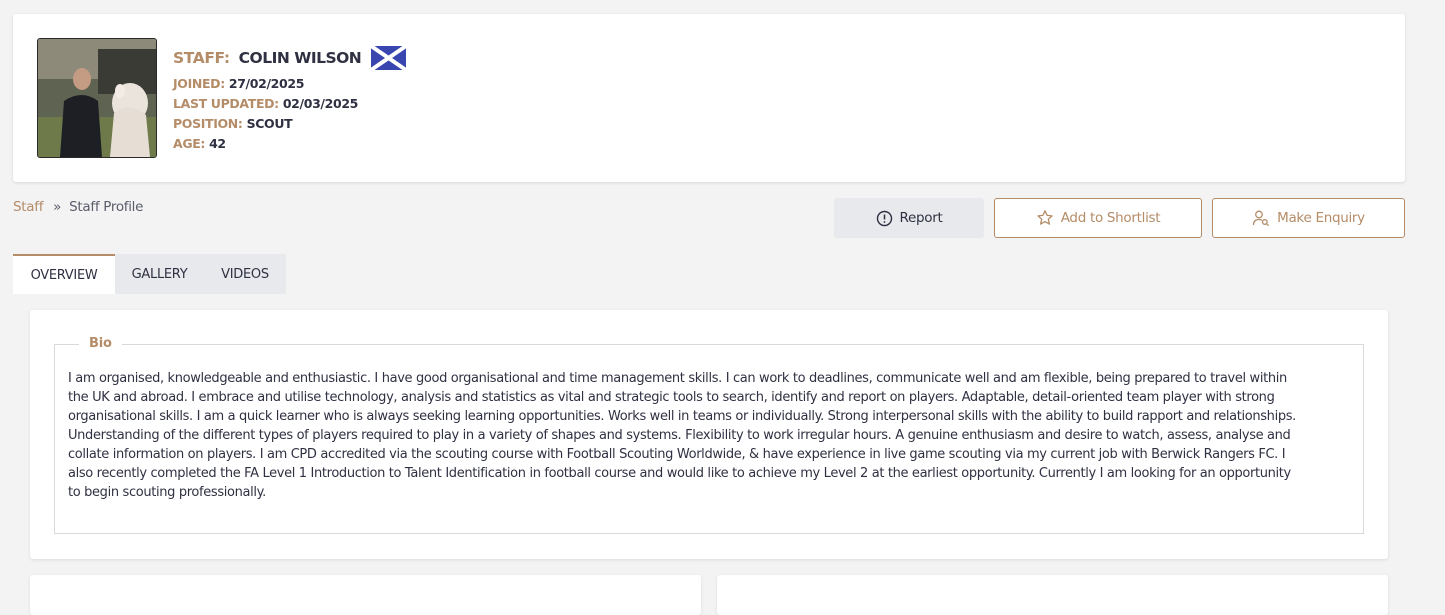 The image size is (1445, 615). What do you see at coordinates (28, 207) in the screenshot?
I see `breadcrumb-staff-link: Staff` at bounding box center [28, 207].